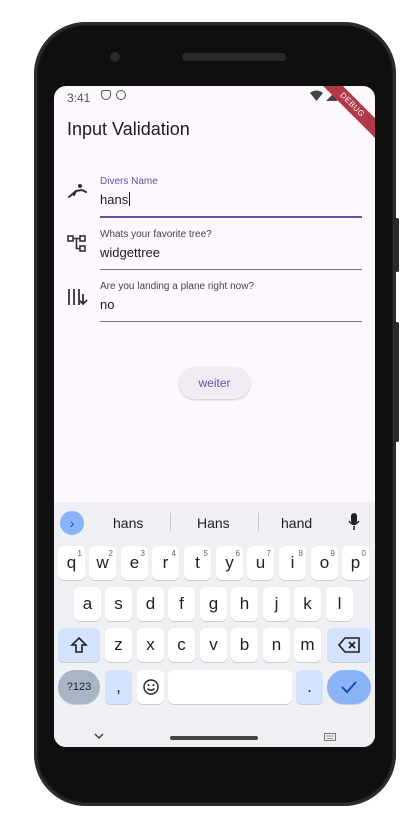  Describe the element at coordinates (230, 687) in the screenshot. I see `space-key` at that location.